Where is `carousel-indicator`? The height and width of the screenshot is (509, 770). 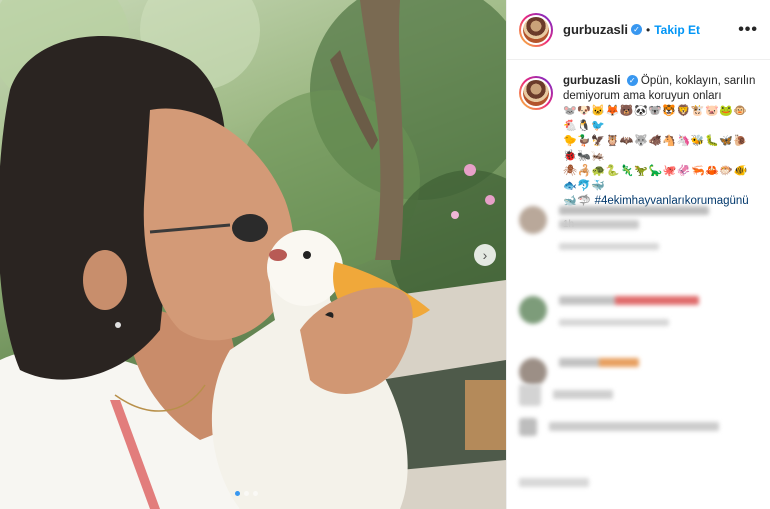
carousel-indicator is located at coordinates (246, 493).